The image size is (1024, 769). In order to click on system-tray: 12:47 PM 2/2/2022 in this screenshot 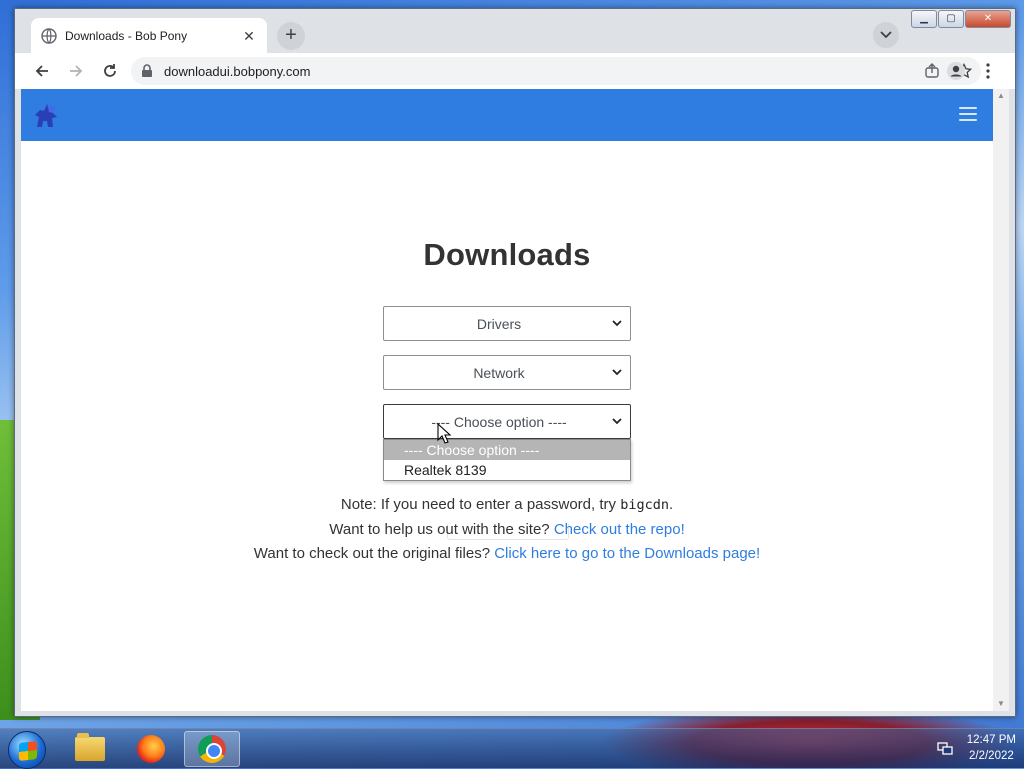, I will do `click(976, 748)`.